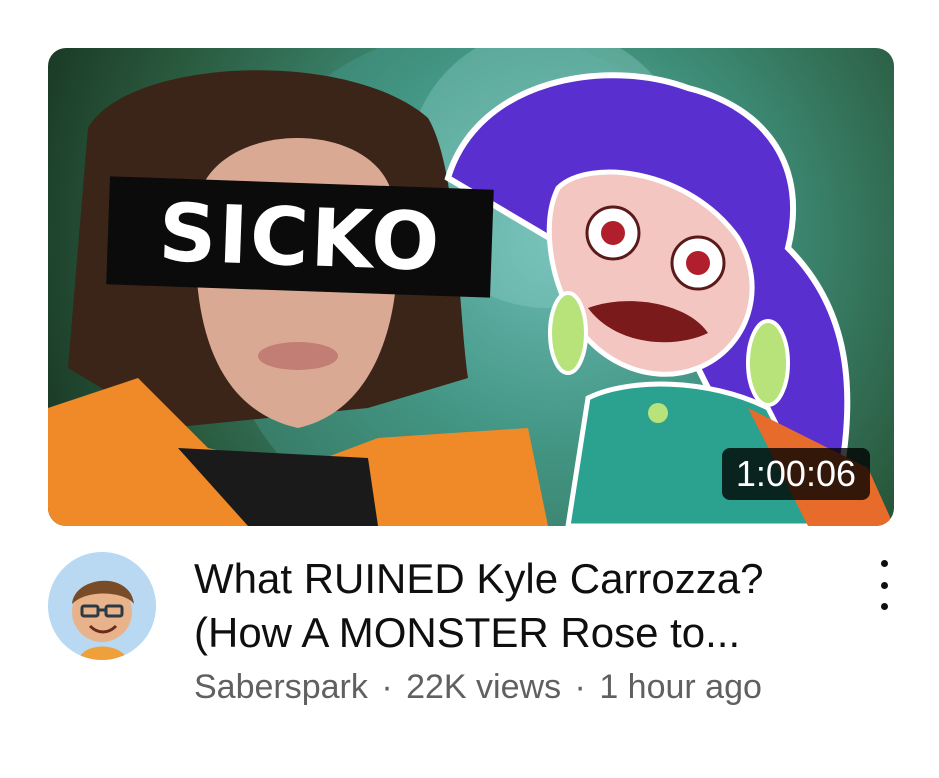 The height and width of the screenshot is (778, 939). Describe the element at coordinates (484, 687) in the screenshot. I see `view-count: 22K views` at that location.